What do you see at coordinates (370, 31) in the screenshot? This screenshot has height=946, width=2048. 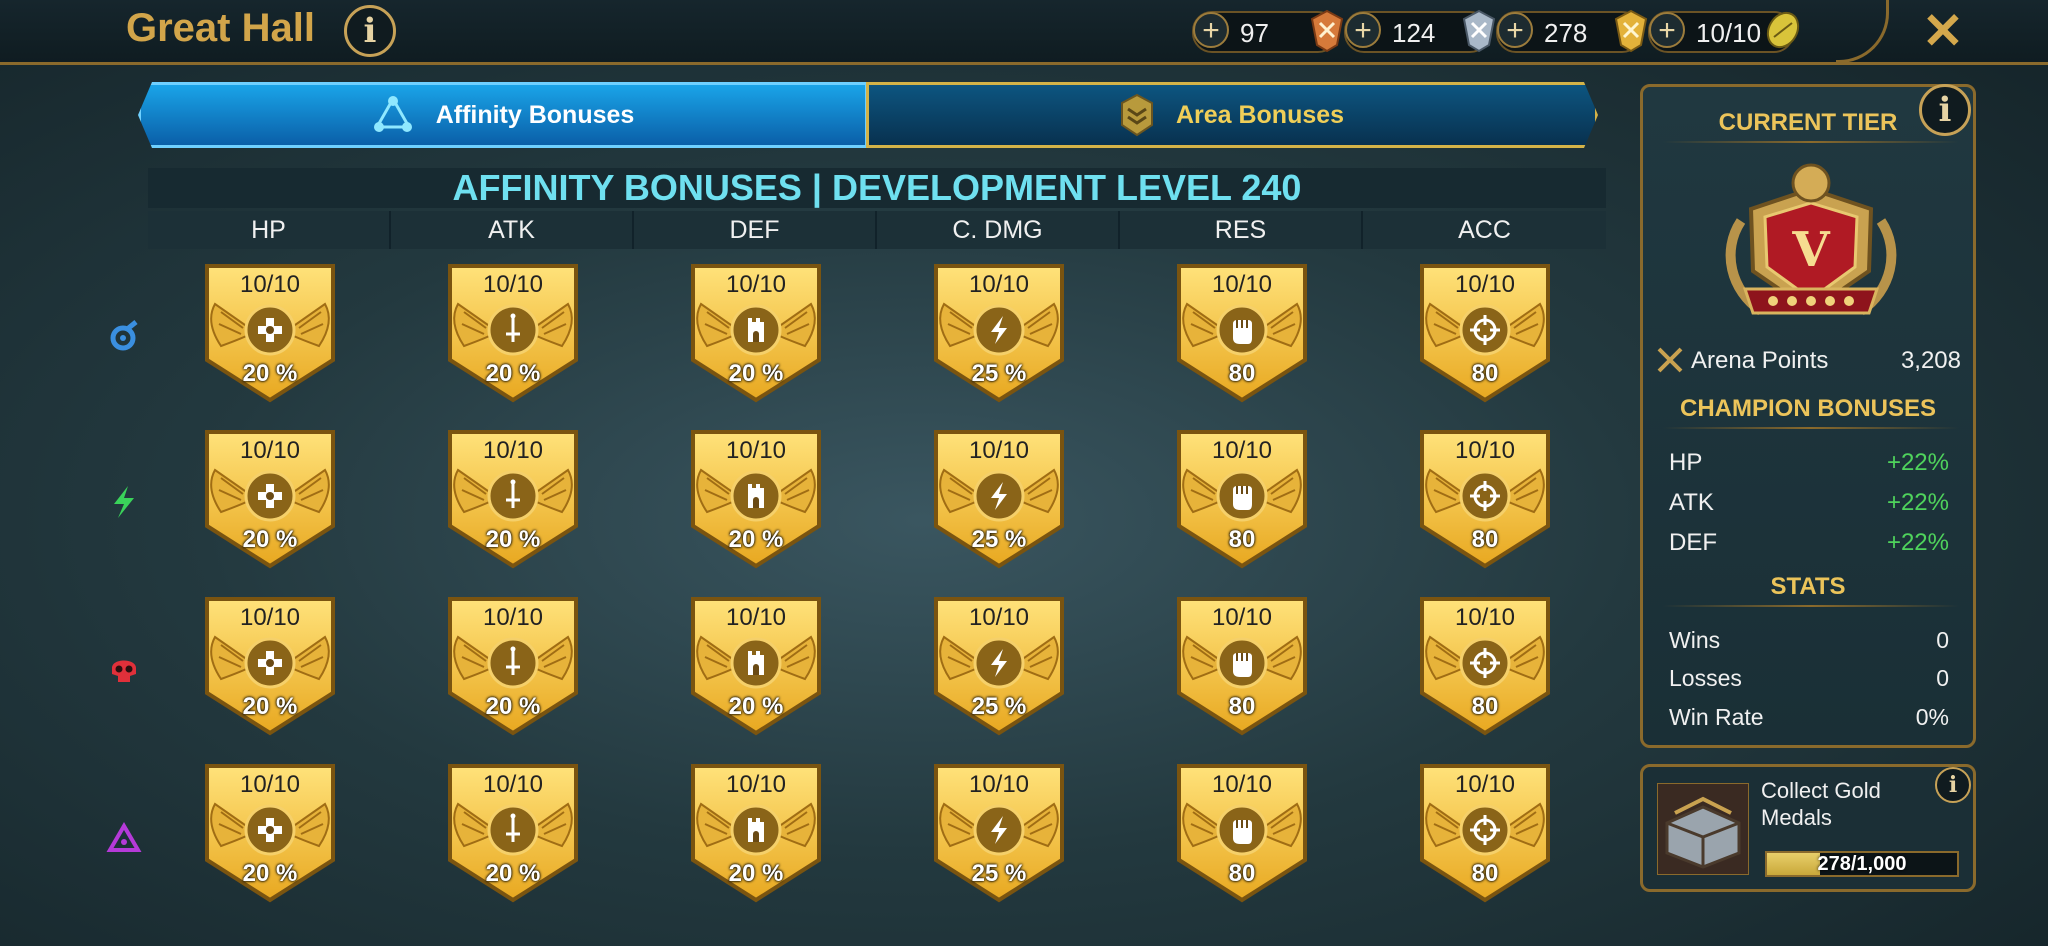 I see `info-icon: i` at bounding box center [370, 31].